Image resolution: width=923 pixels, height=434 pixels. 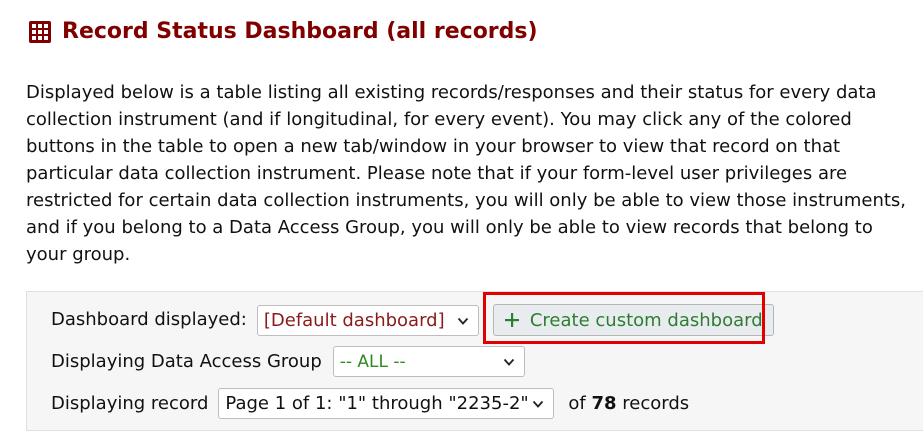 What do you see at coordinates (186, 361) in the screenshot?
I see `dag-label: Displaying Data Access Group` at bounding box center [186, 361].